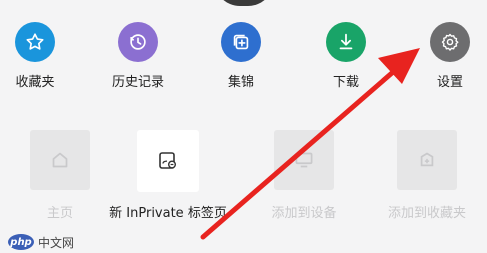 This screenshot has height=253, width=487. I want to click on history-label: 历史记录, so click(137, 82).